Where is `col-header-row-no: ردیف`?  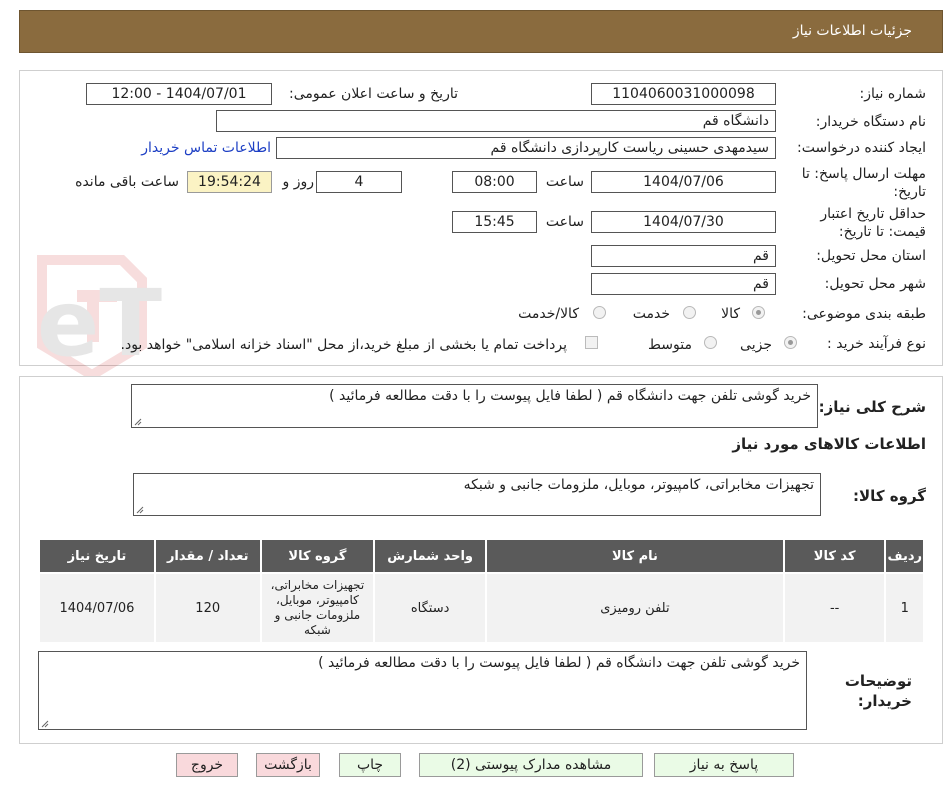 col-header-row-no: ردیف is located at coordinates (904, 556).